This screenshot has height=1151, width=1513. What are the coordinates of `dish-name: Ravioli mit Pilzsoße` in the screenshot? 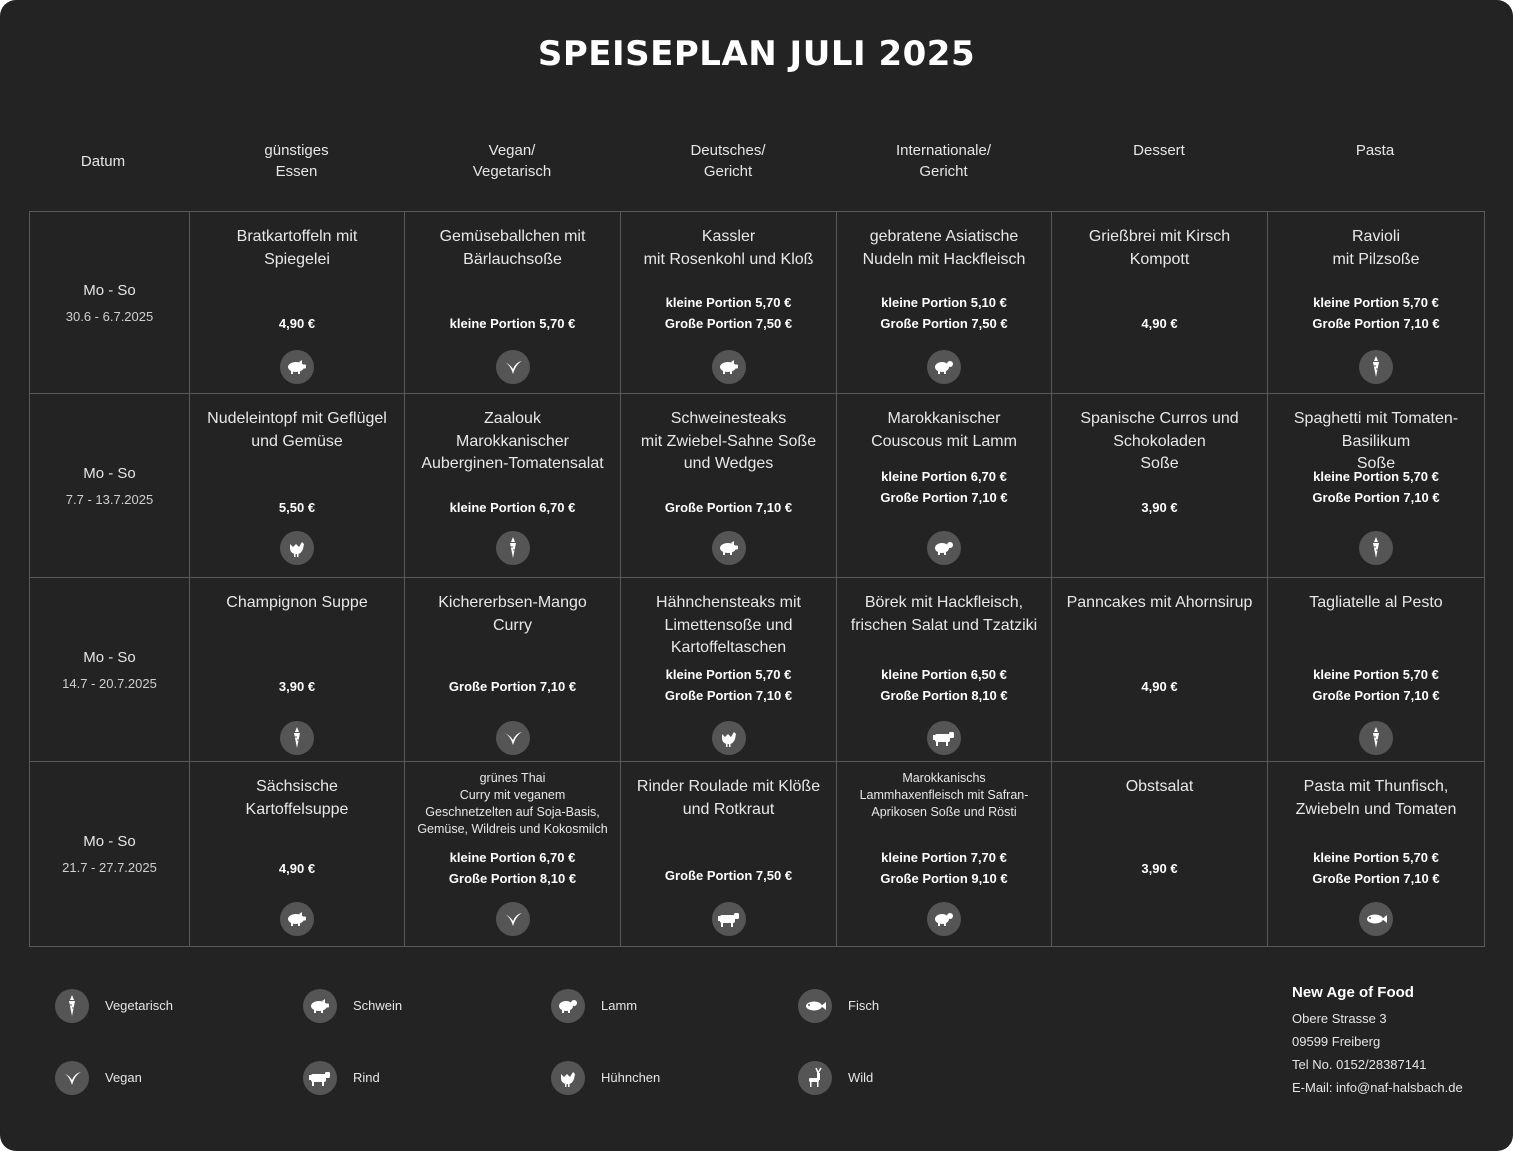 It's located at (1376, 248).